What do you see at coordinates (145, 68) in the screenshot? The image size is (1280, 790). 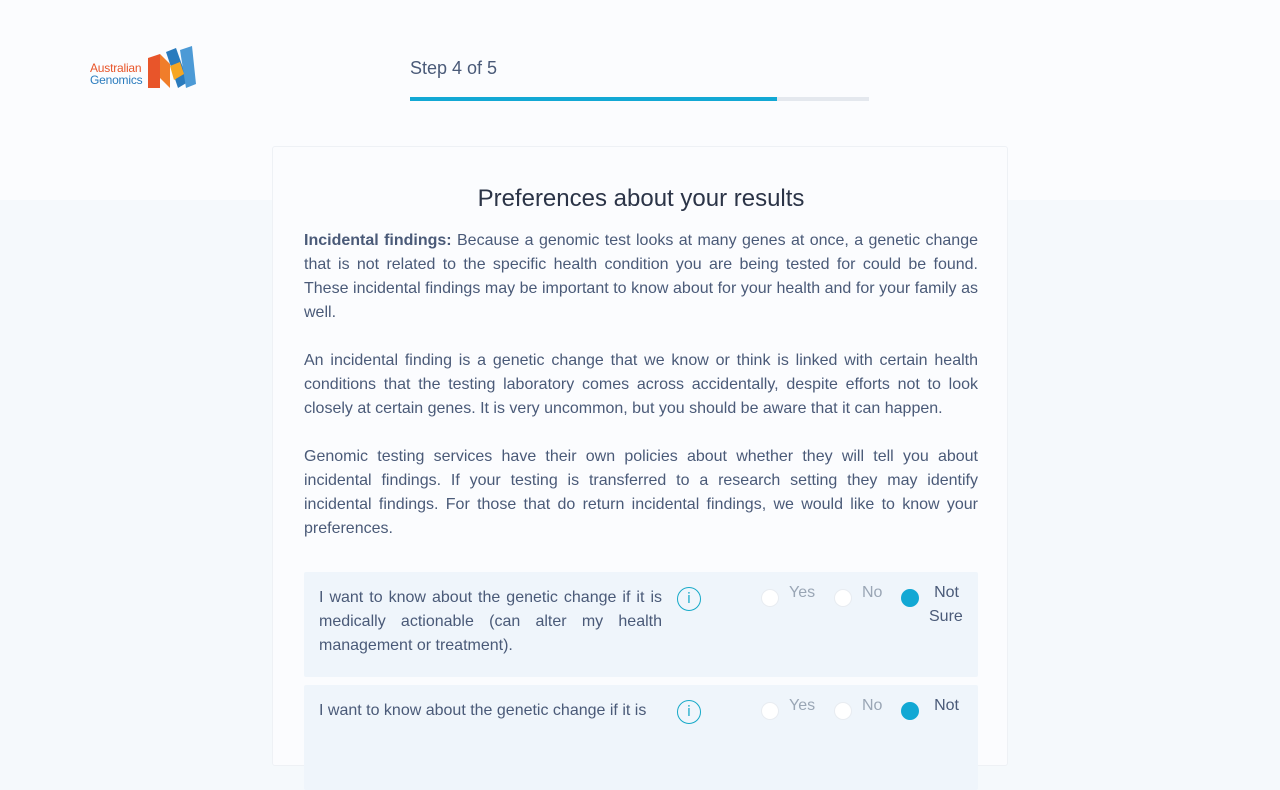 I see `brand-logo: Australian Genomics` at bounding box center [145, 68].